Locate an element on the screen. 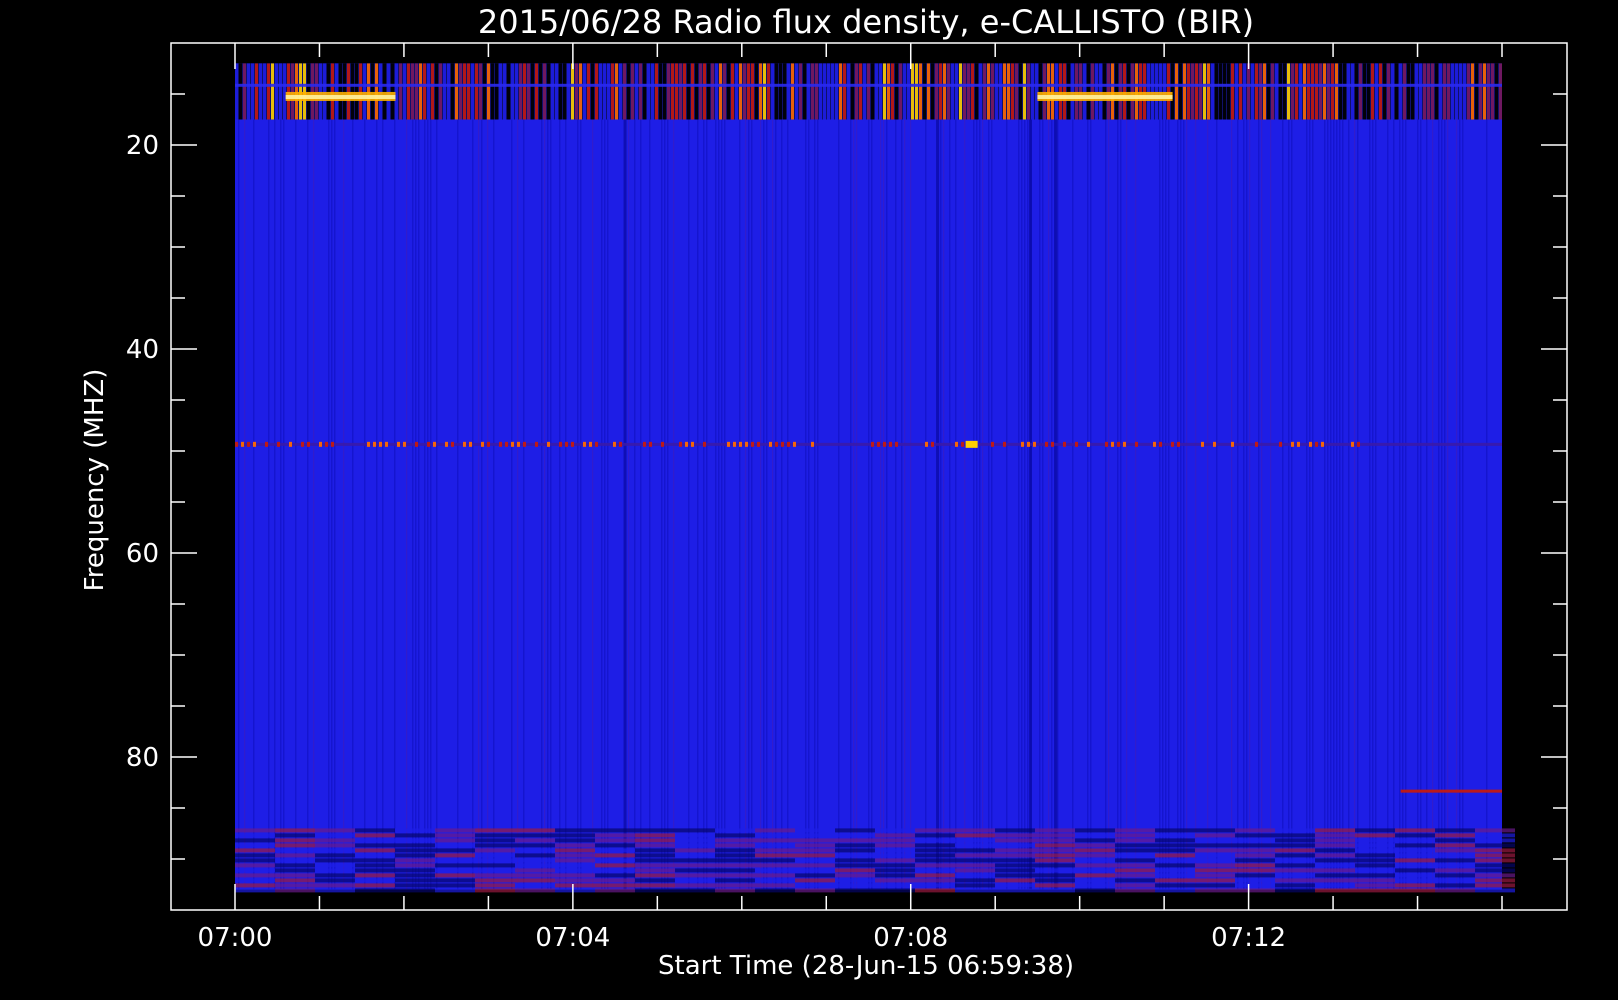  x-tick-label: 07:12 is located at coordinates (1248, 938).